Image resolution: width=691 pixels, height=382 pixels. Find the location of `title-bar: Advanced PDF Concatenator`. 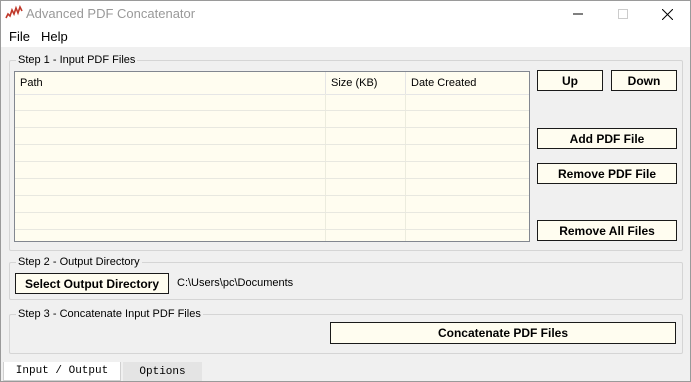

title-bar: Advanced PDF Concatenator is located at coordinates (345, 14).